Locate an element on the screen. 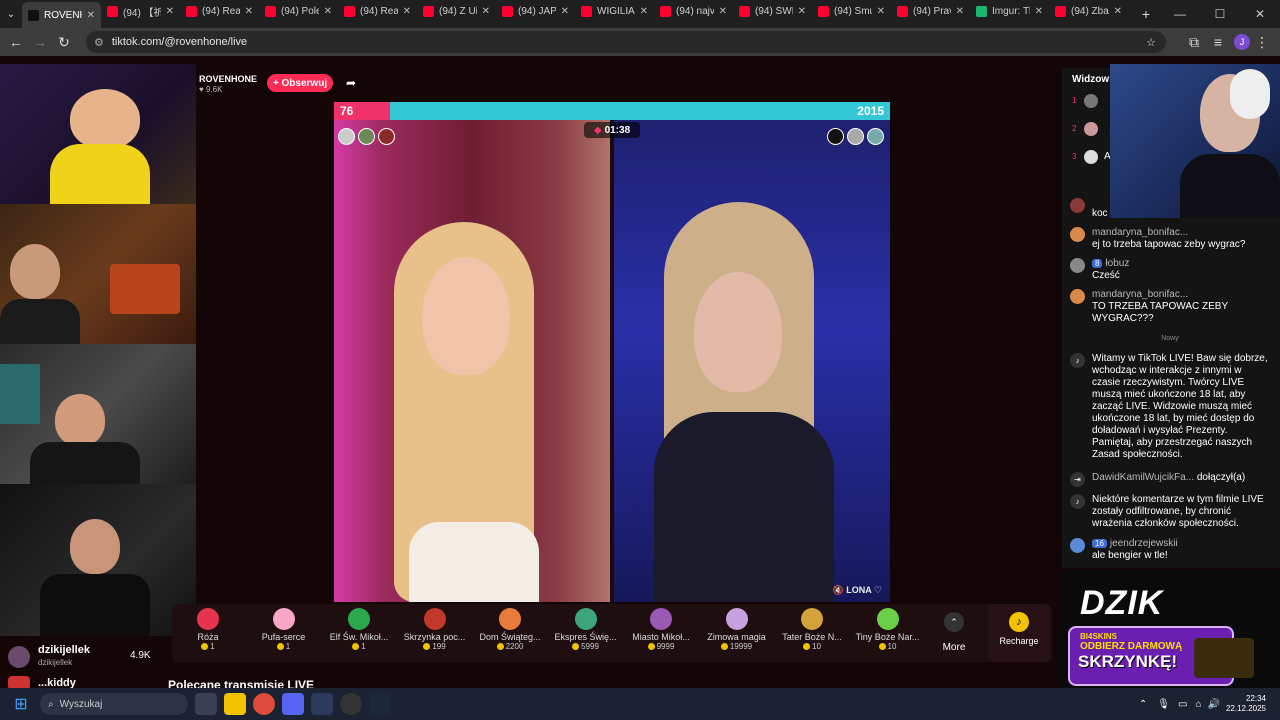  mic-icon: 🎙 is located at coordinates (1163, 704).